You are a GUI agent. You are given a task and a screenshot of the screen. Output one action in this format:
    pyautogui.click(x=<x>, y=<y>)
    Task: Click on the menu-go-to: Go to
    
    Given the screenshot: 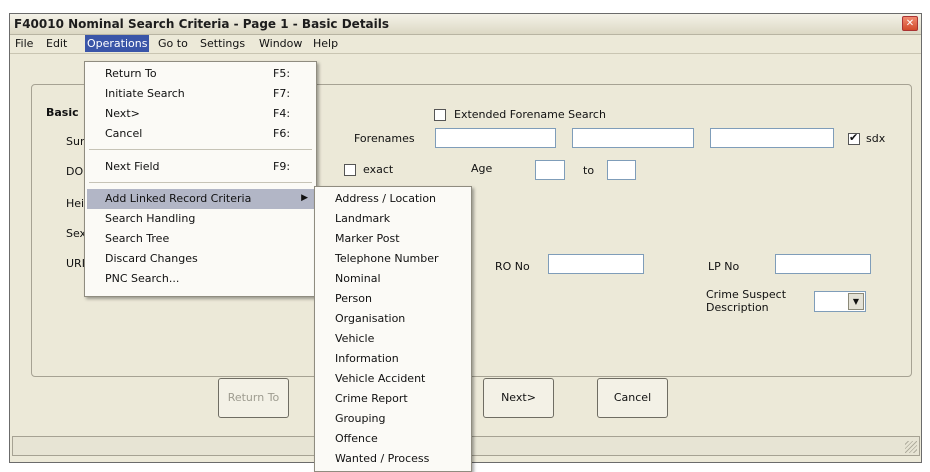 What is the action you would take?
    pyautogui.click(x=173, y=43)
    